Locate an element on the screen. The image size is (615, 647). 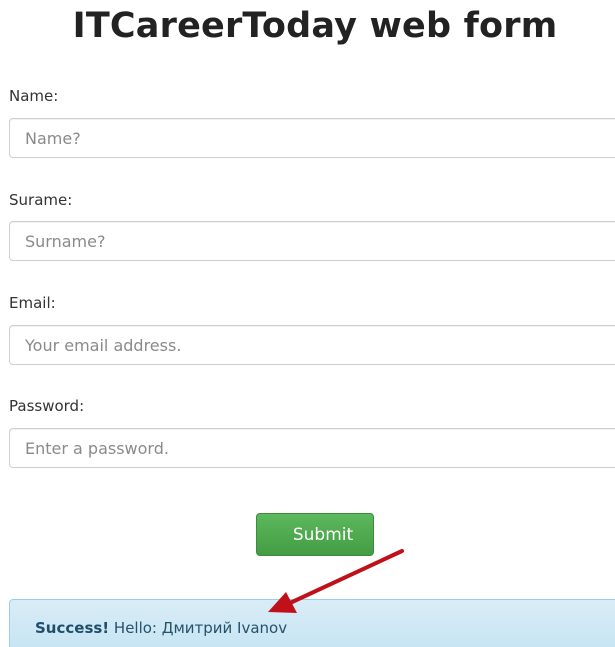
email-input is located at coordinates (312, 345).